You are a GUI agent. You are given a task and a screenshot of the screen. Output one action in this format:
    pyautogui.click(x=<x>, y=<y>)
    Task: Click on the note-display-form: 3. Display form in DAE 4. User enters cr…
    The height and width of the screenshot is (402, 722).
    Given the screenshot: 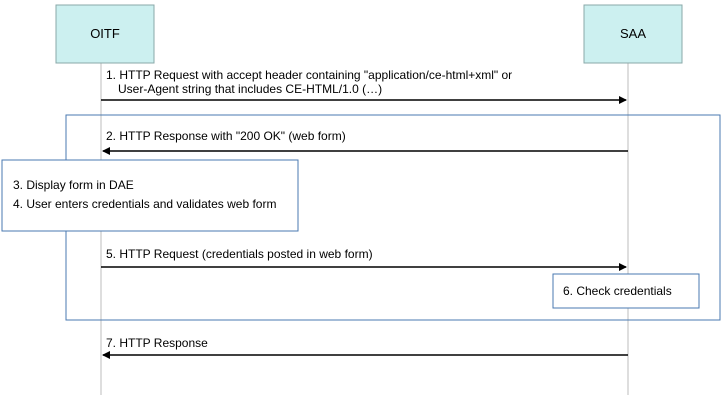 What is the action you would take?
    pyautogui.click(x=150, y=195)
    